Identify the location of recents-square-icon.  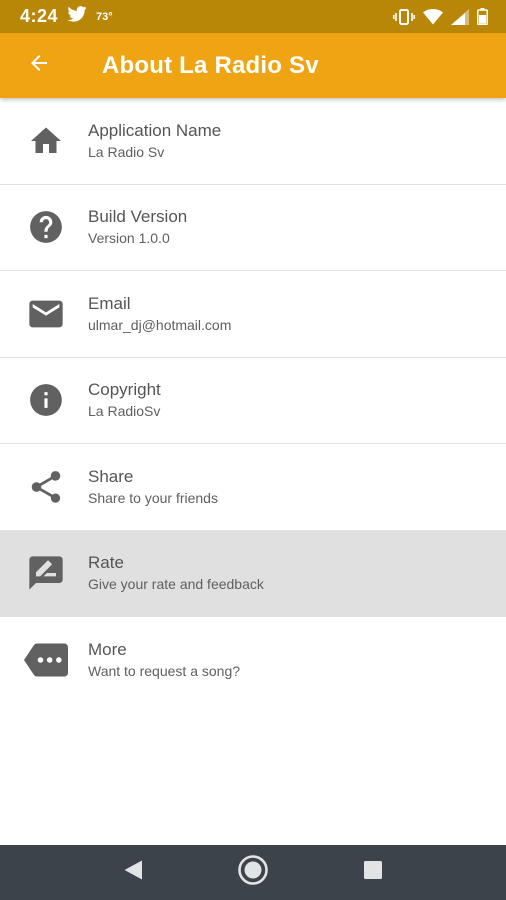
(373, 872).